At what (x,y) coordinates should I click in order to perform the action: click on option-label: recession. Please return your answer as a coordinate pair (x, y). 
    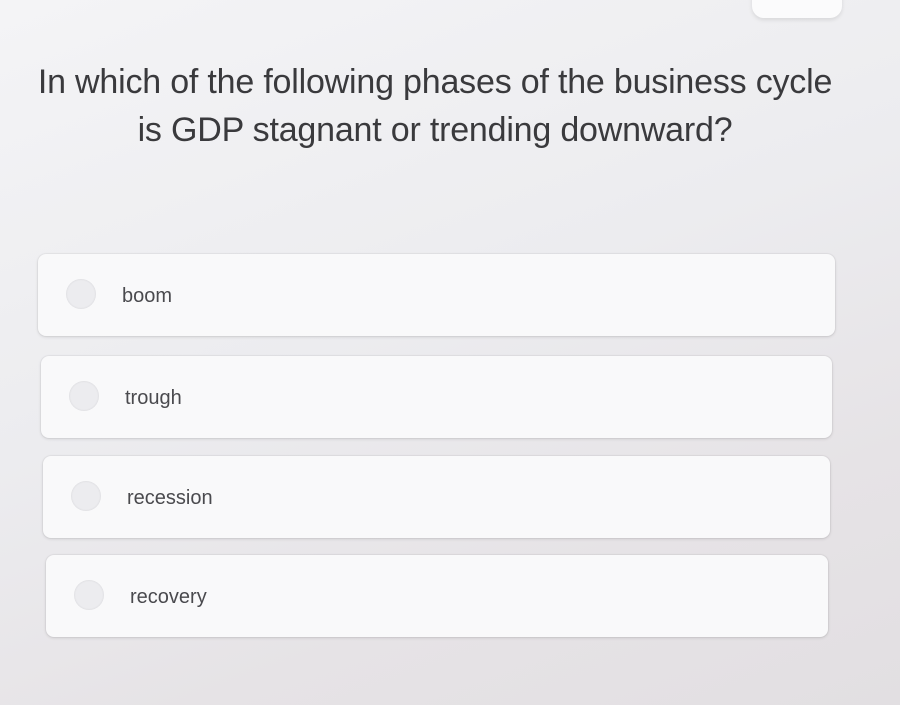
    Looking at the image, I should click on (170, 498).